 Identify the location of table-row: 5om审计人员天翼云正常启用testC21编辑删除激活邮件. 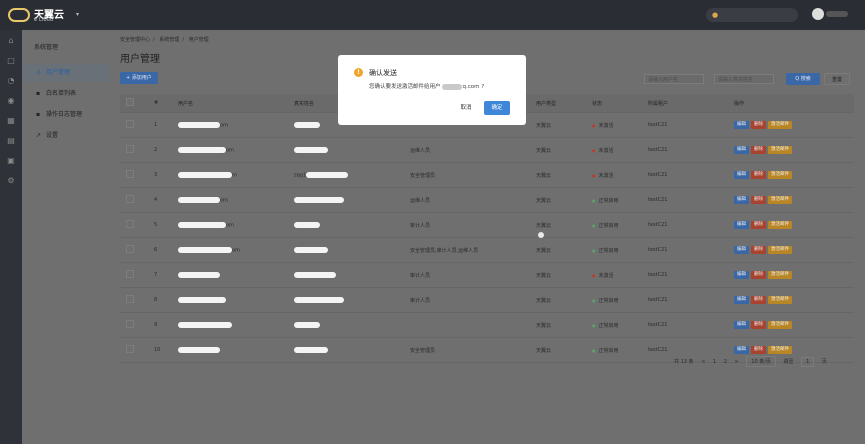
(487, 225).